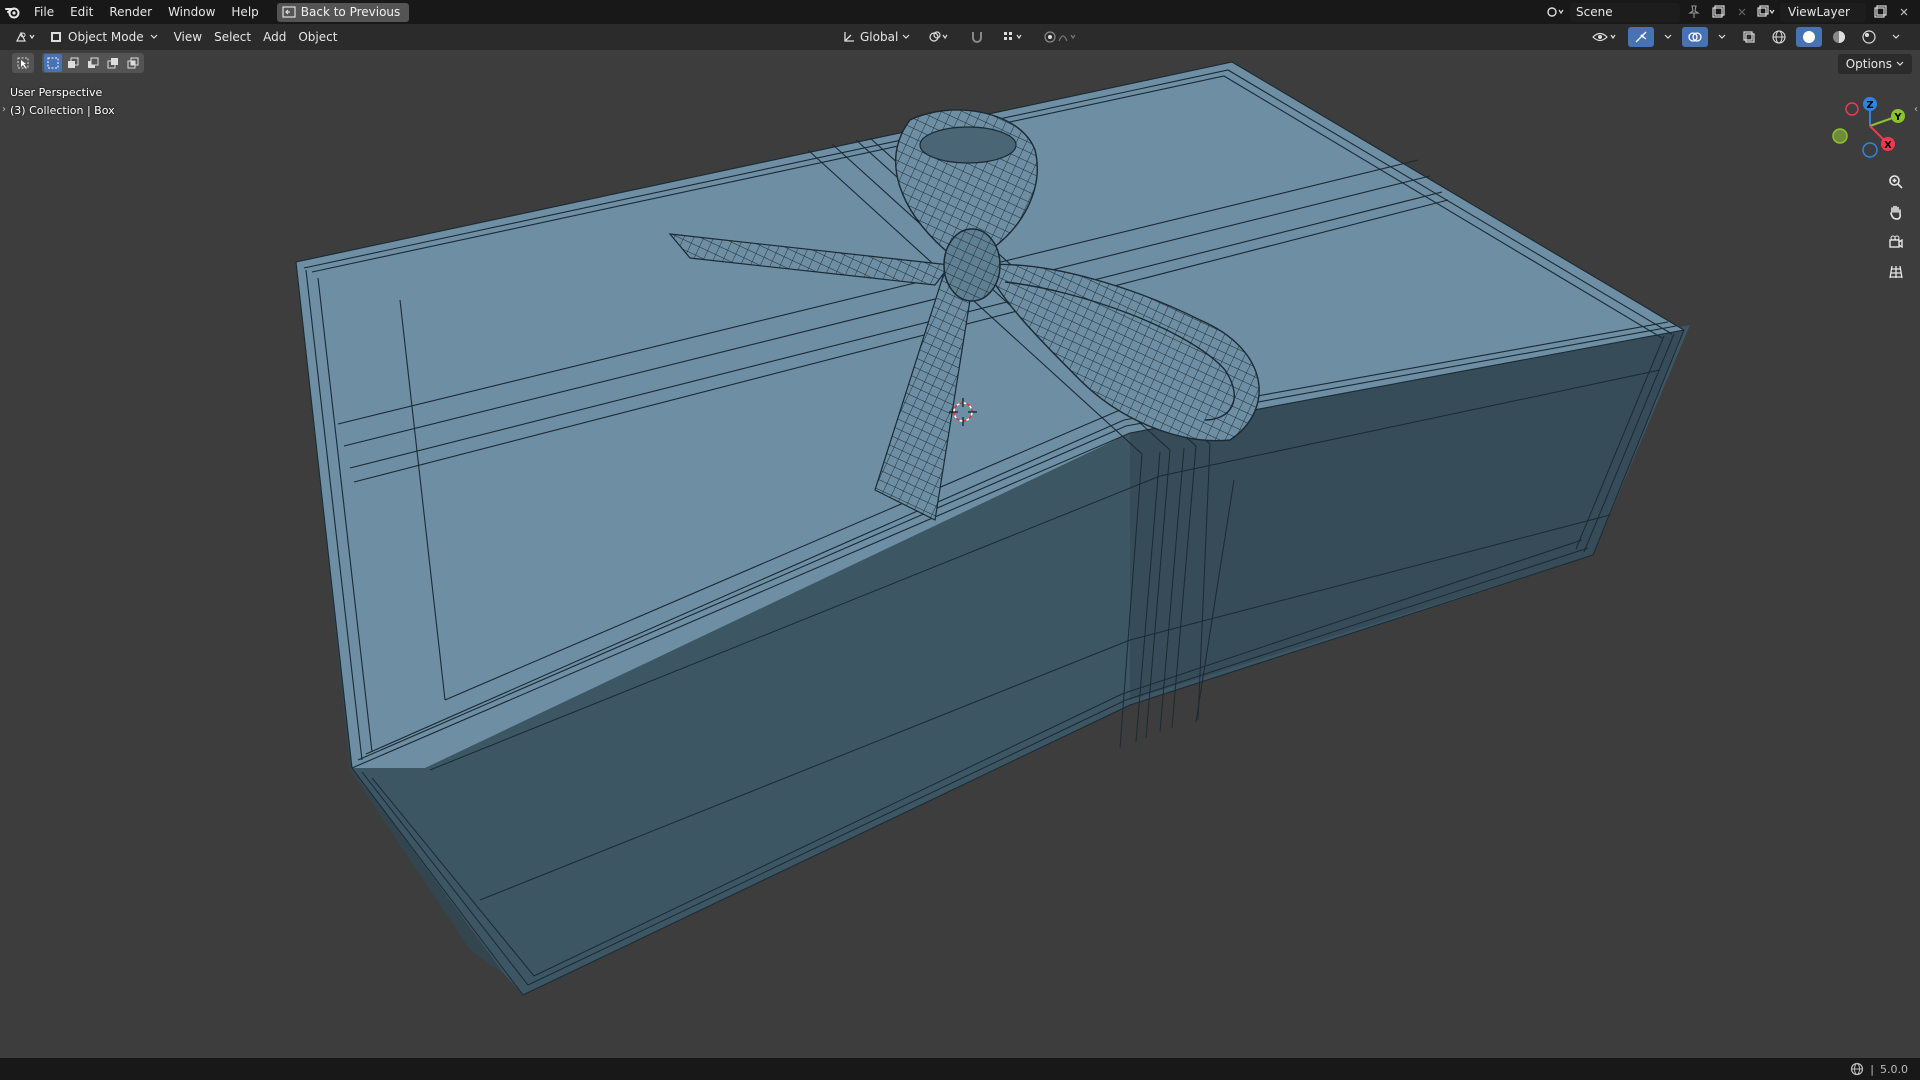 The width and height of the screenshot is (1920, 1080). I want to click on pivot-icon, so click(938, 36).